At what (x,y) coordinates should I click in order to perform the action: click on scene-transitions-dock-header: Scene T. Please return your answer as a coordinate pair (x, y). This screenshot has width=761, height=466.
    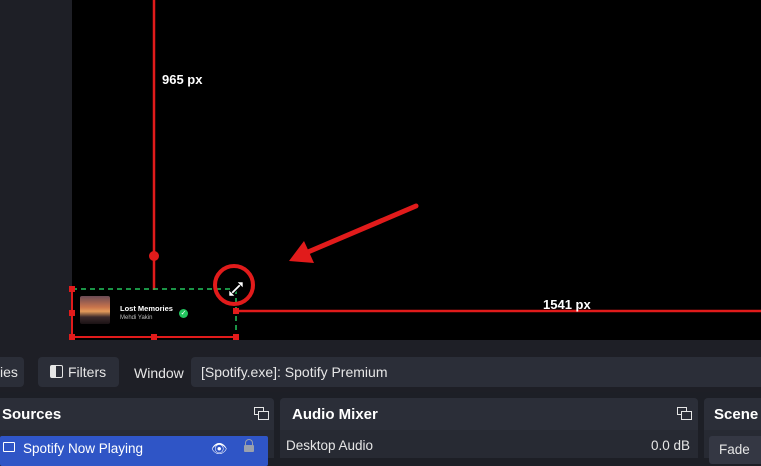
    Looking at the image, I should click on (732, 414).